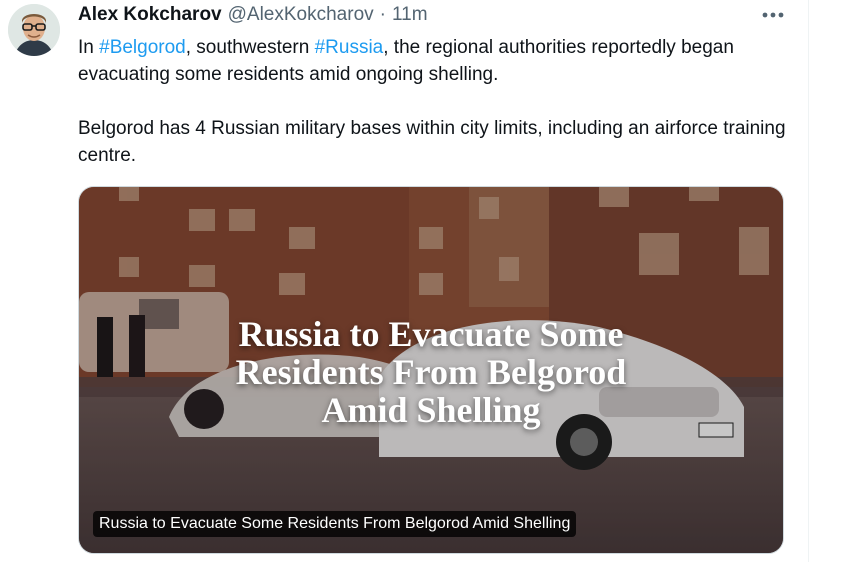  What do you see at coordinates (250, 47) in the screenshot?
I see `text-span: , southwestern` at bounding box center [250, 47].